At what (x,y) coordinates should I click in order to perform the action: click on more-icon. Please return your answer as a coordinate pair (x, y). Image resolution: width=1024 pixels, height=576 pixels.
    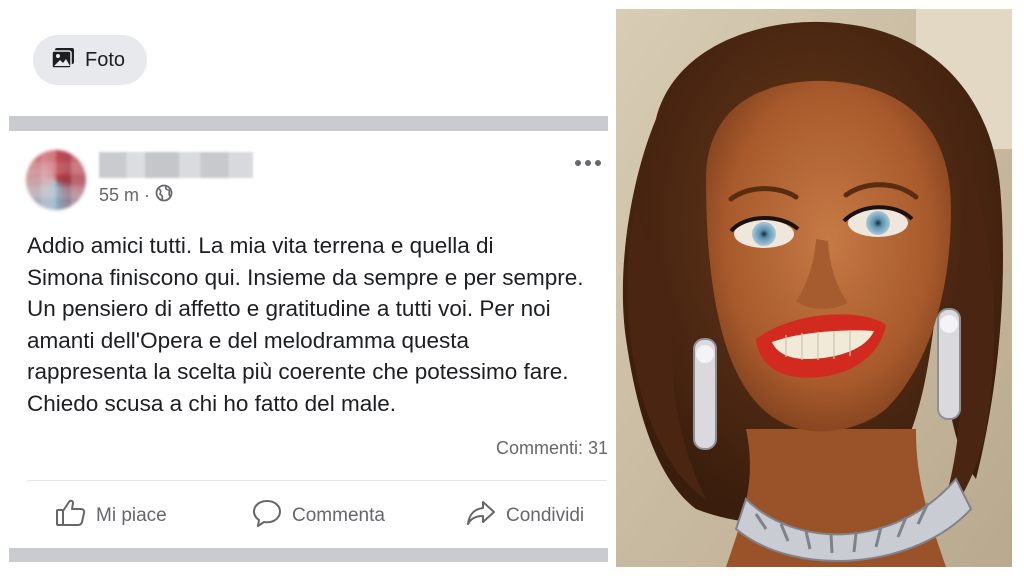
    Looking at the image, I should click on (588, 162).